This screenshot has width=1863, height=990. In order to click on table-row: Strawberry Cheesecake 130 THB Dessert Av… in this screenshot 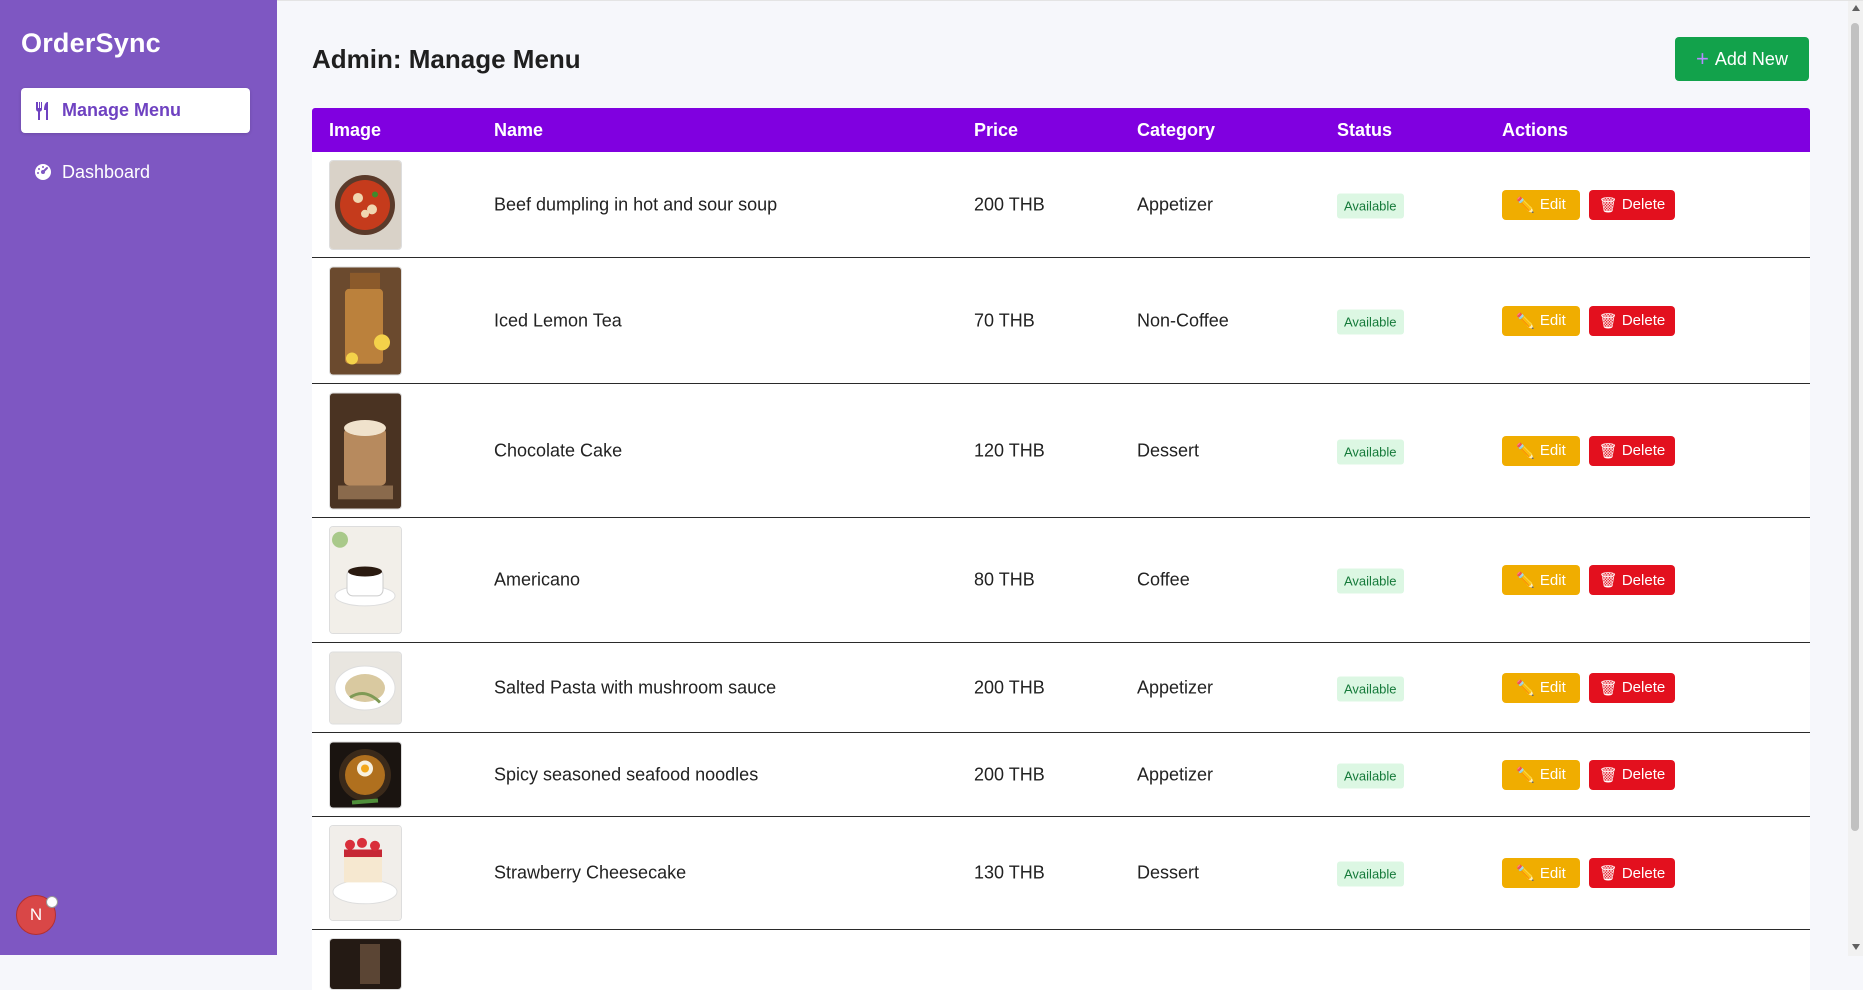, I will do `click(1061, 873)`.